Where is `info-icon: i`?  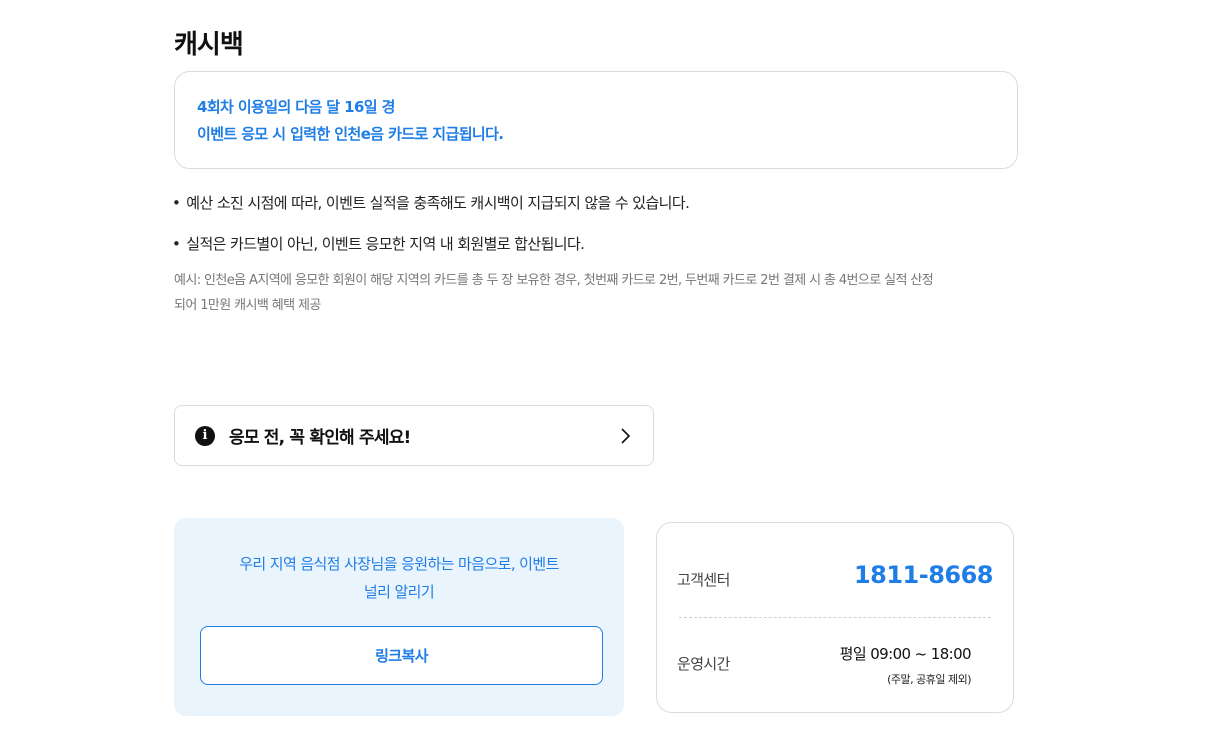
info-icon: i is located at coordinates (205, 435).